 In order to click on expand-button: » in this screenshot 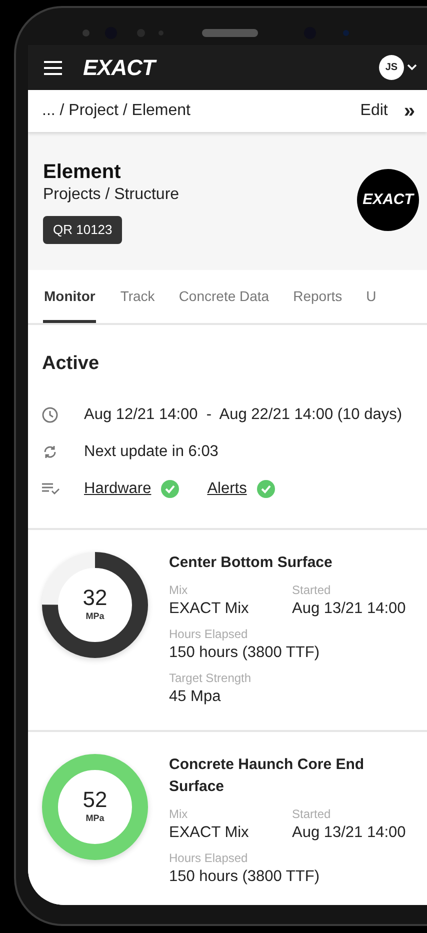, I will do `click(409, 111)`.